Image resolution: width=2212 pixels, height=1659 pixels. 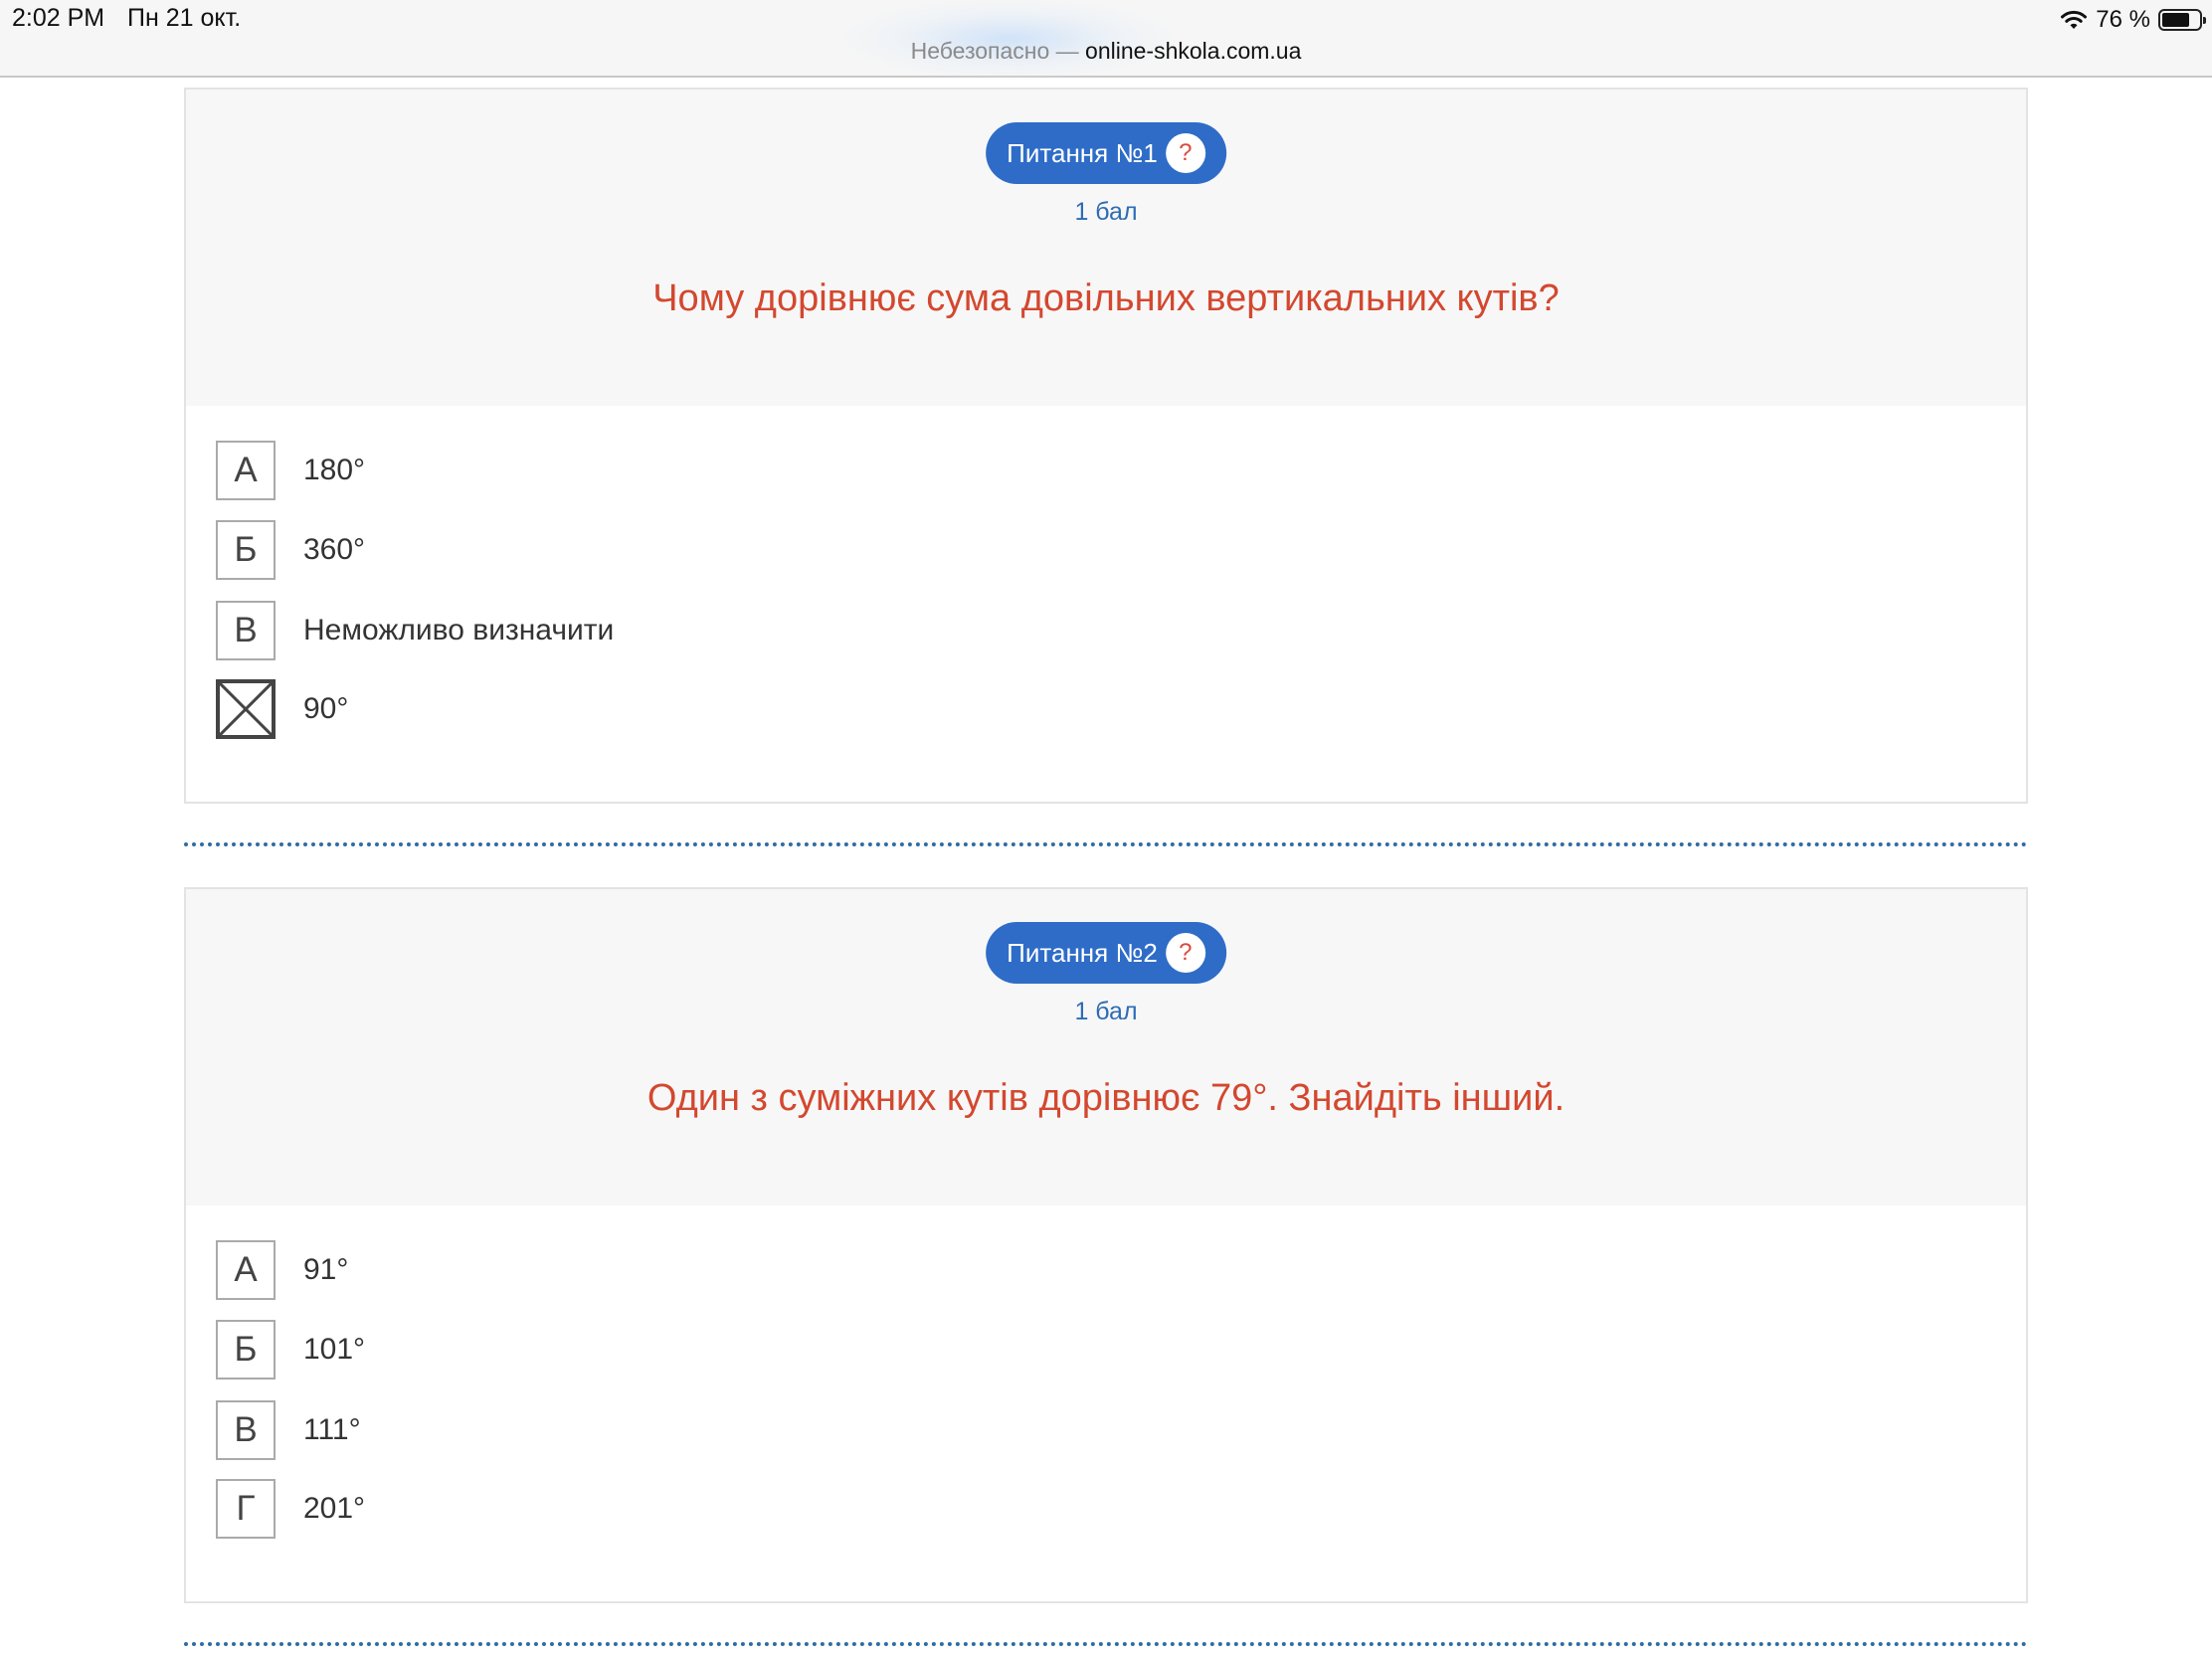 I want to click on answer-text: 91°, so click(x=326, y=1269).